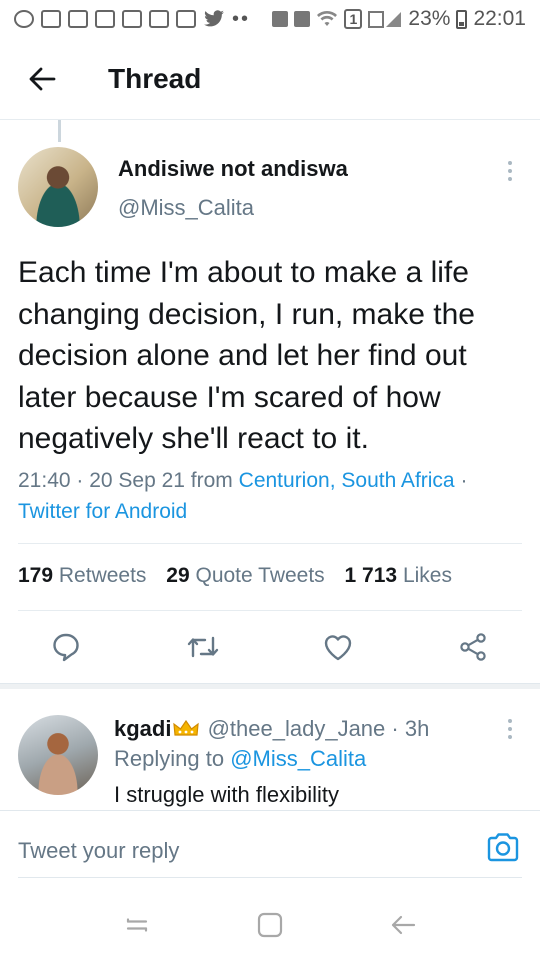  What do you see at coordinates (270, 19) in the screenshot?
I see `status-bar: •• 1 23% 22:01` at bounding box center [270, 19].